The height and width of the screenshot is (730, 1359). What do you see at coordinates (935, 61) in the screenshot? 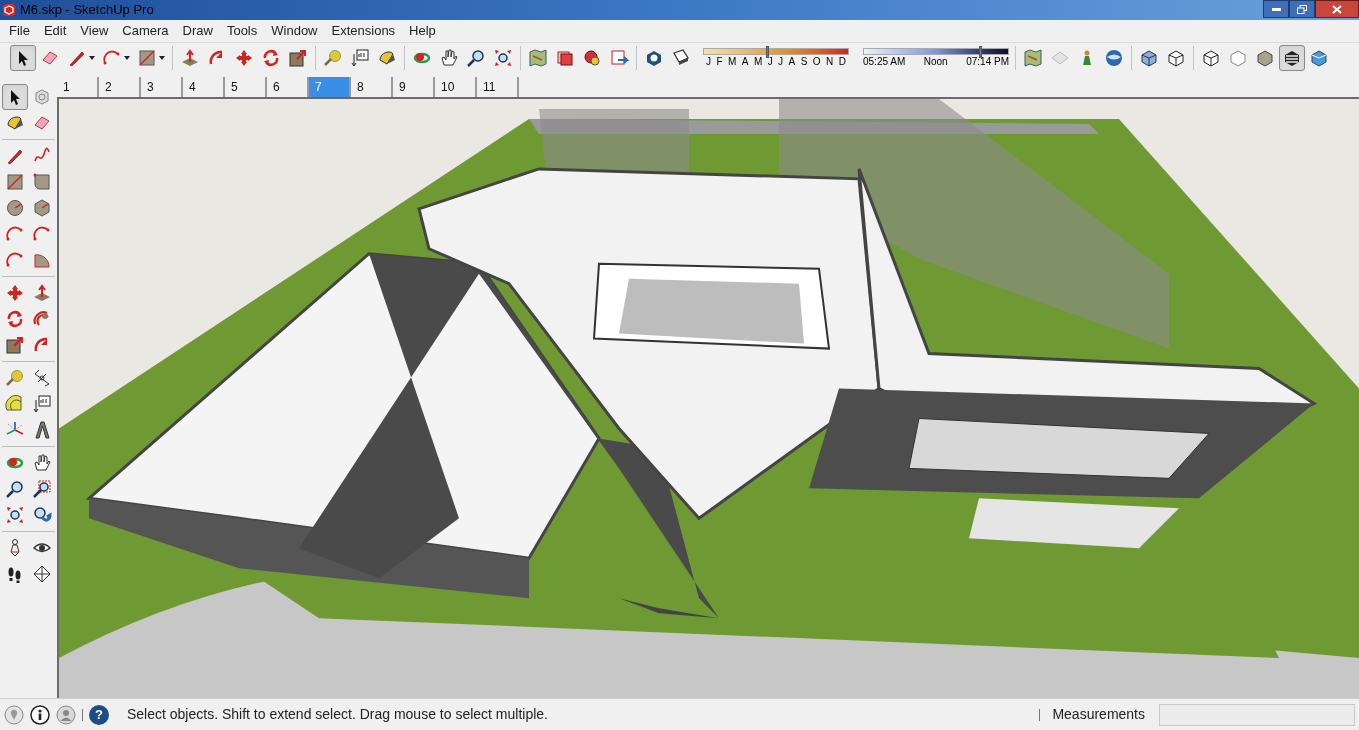
I see `time-label: Noon` at bounding box center [935, 61].